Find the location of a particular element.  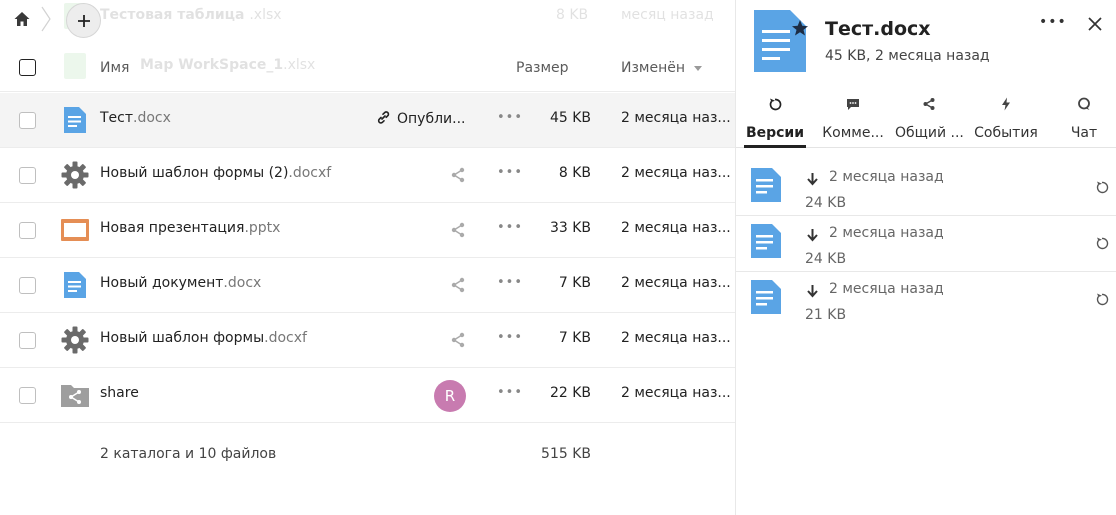

file-extension: .pptx is located at coordinates (262, 228).